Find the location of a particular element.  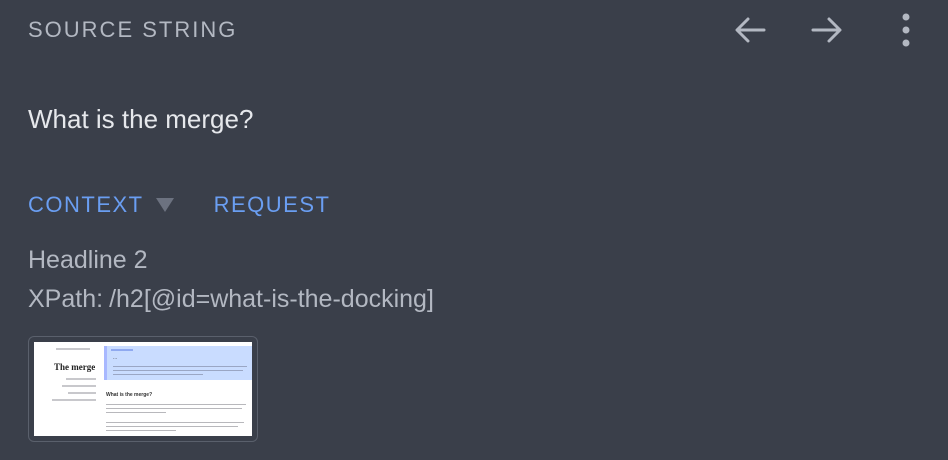

context-xpath: XPath: /h2[@id=what-is-the-docking] is located at coordinates (231, 299).